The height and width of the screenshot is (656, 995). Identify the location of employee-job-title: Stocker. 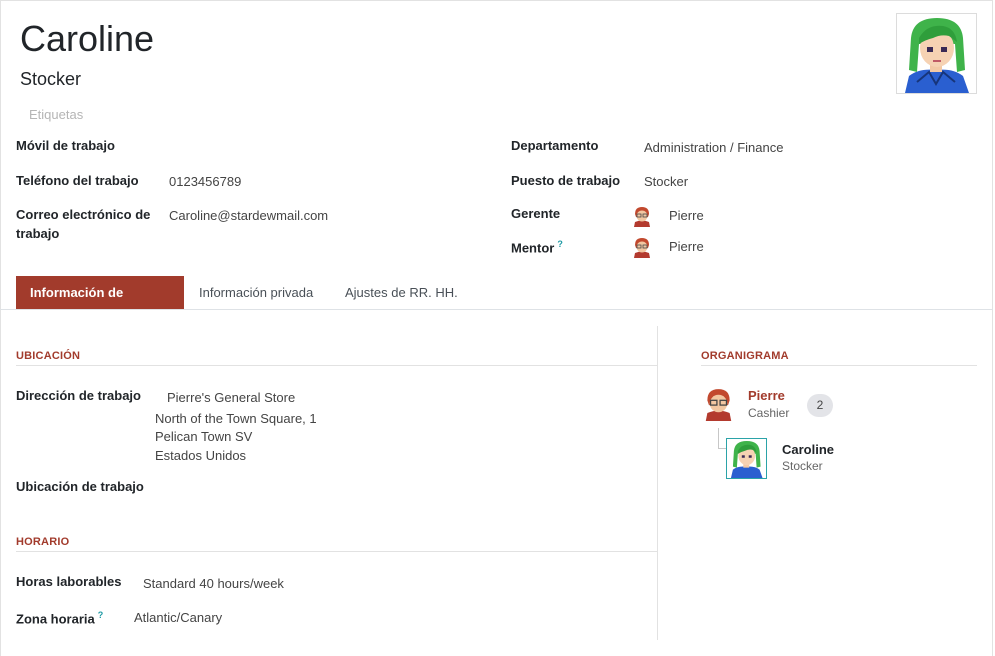
(50, 79).